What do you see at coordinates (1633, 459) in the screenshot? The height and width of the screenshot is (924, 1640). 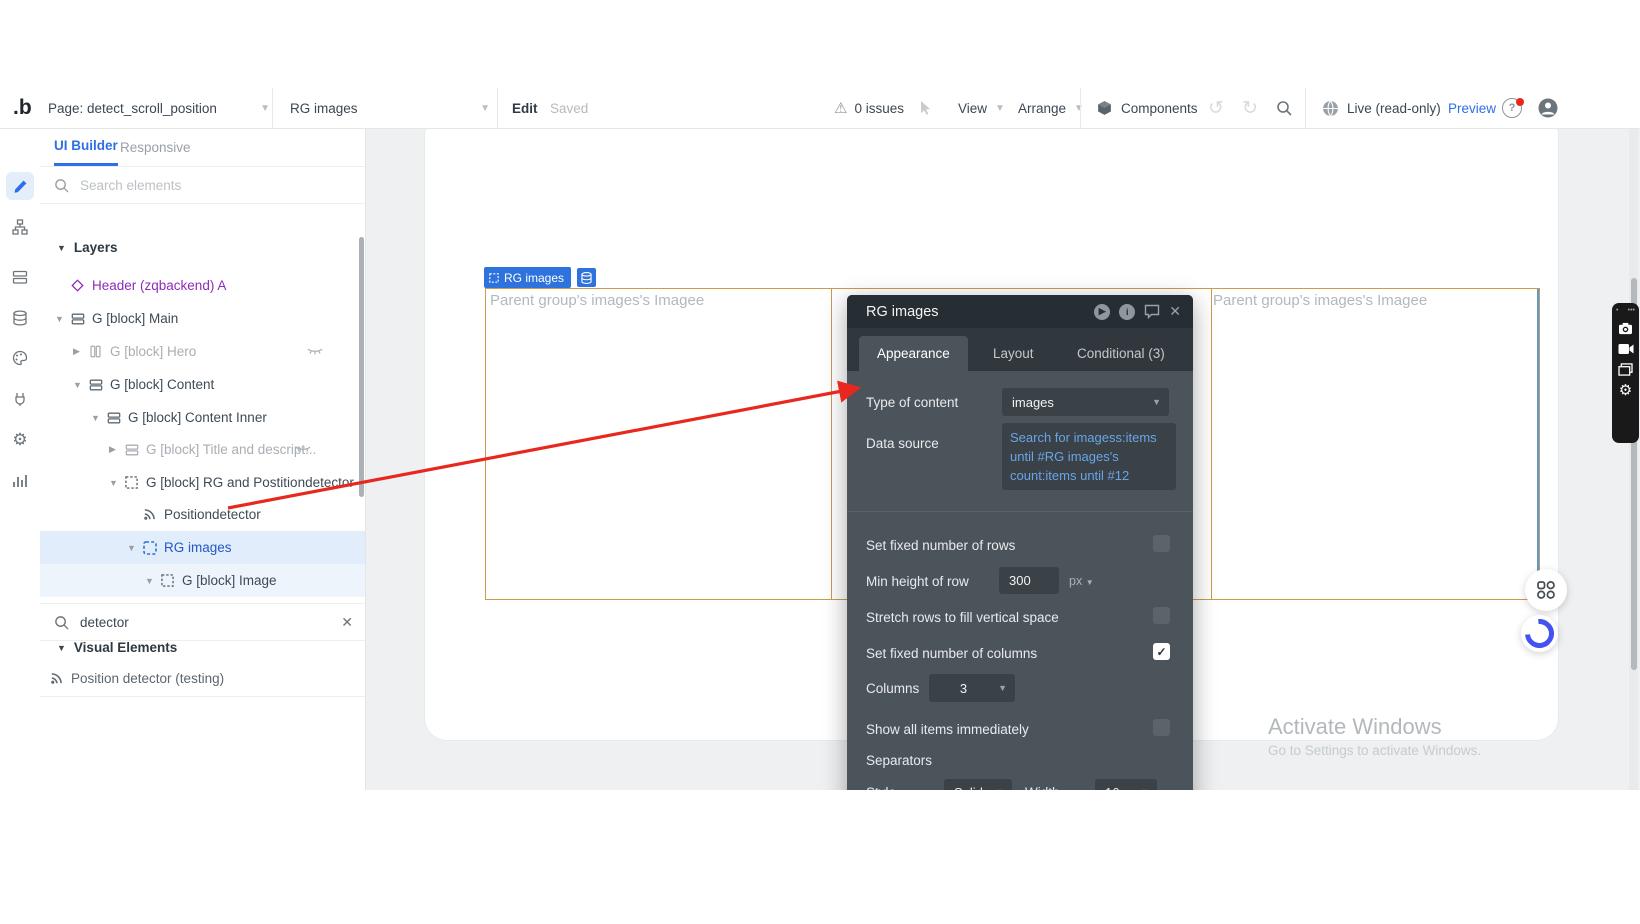 I see `canvas-scrollbar` at bounding box center [1633, 459].